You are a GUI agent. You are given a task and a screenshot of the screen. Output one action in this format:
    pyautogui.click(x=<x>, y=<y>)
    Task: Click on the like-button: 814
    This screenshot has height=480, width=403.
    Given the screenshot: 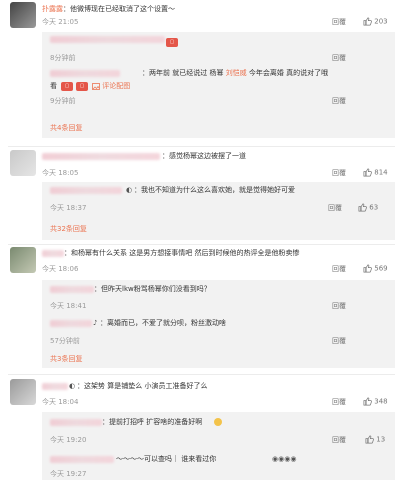 What is the action you would take?
    pyautogui.click(x=375, y=173)
    